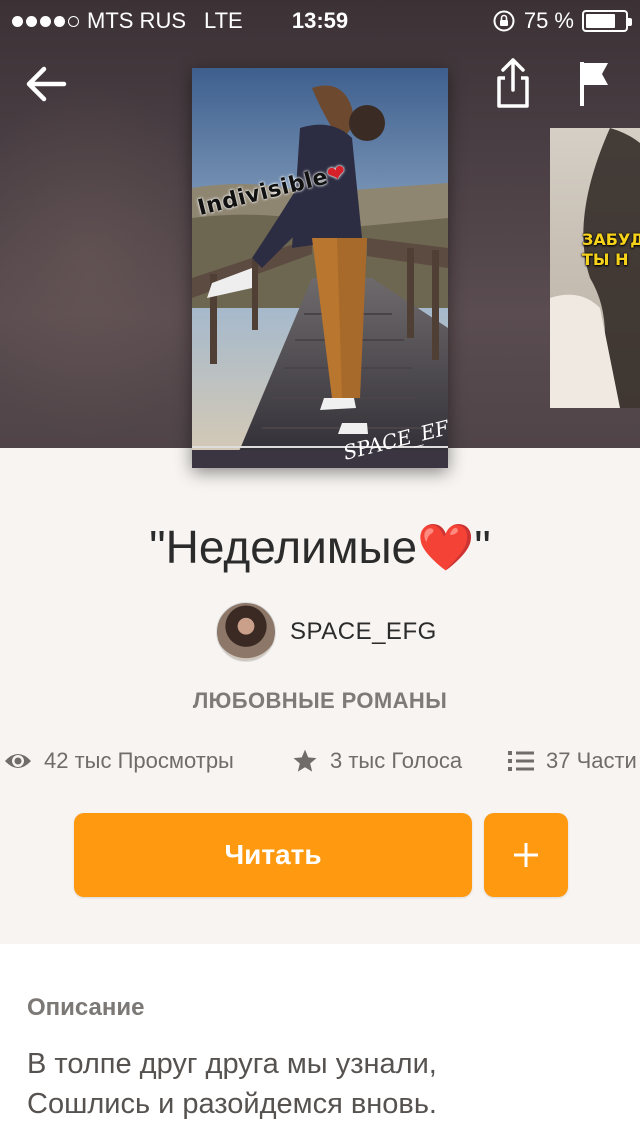 Image resolution: width=640 pixels, height=1136 pixels. Describe the element at coordinates (246, 632) in the screenshot. I see `avatar` at that location.